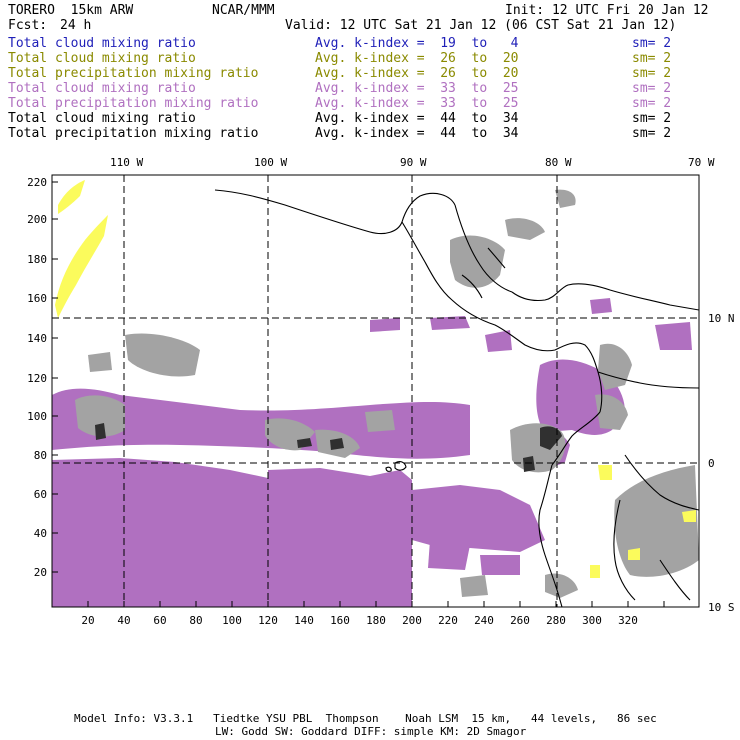  Describe the element at coordinates (721, 318) in the screenshot. I see `right-label-10n: 10 N` at that location.